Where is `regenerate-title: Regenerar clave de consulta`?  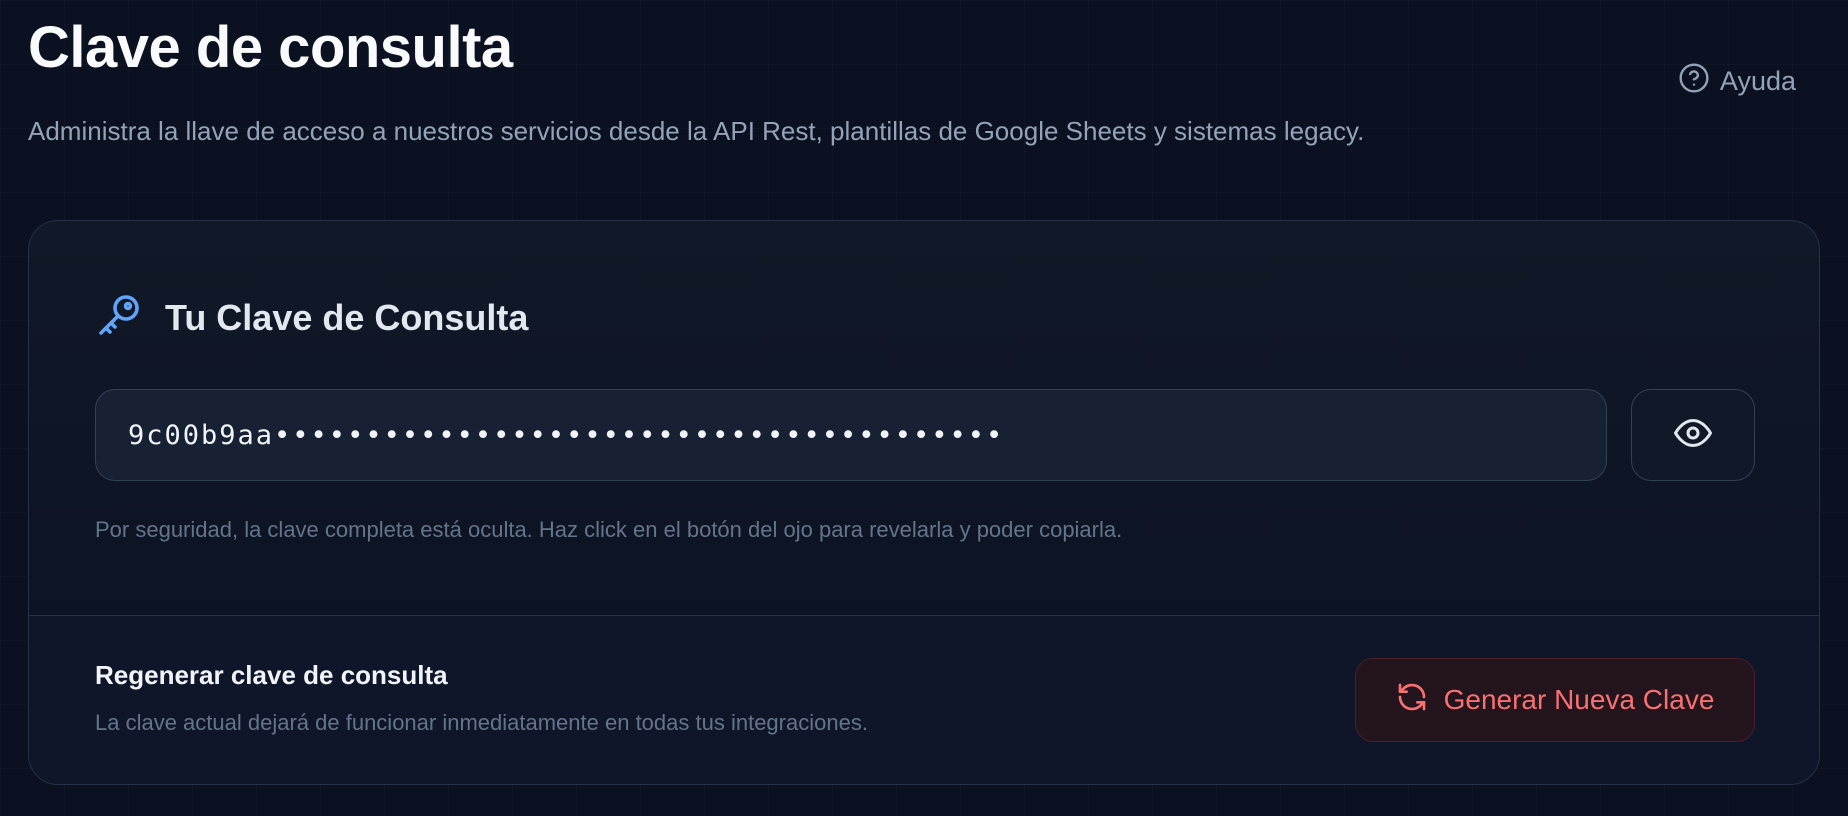 regenerate-title: Regenerar clave de consulta is located at coordinates (271, 675).